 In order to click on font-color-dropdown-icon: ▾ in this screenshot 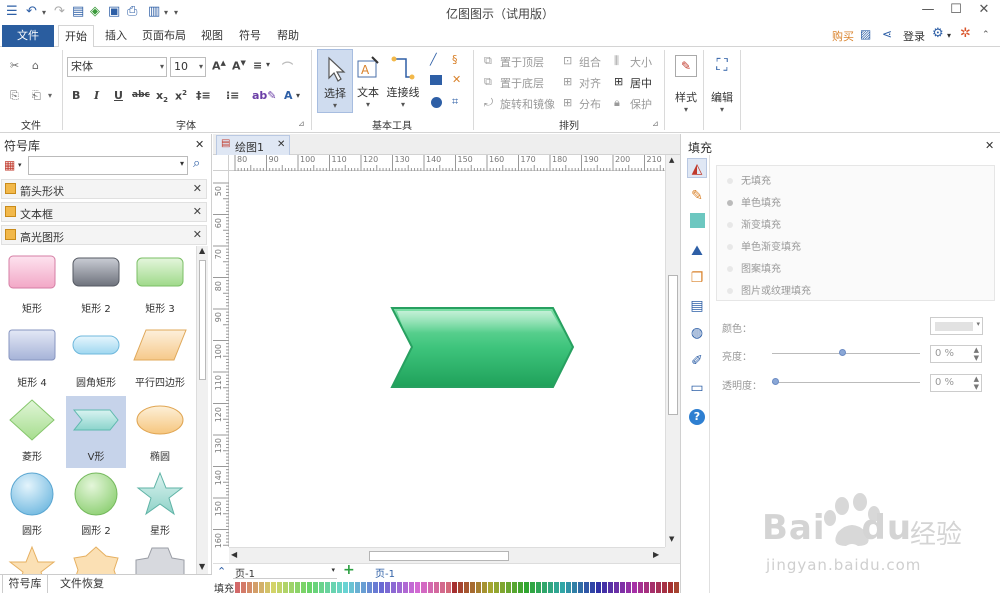, I will do `click(298, 95)`.